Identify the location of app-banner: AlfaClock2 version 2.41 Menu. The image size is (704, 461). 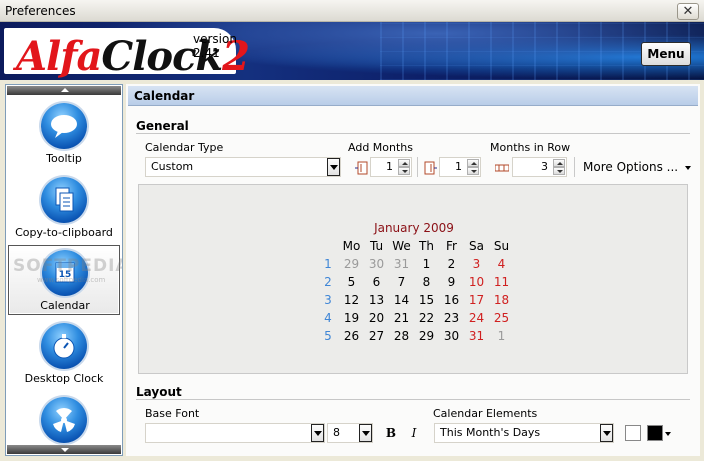
(352, 51).